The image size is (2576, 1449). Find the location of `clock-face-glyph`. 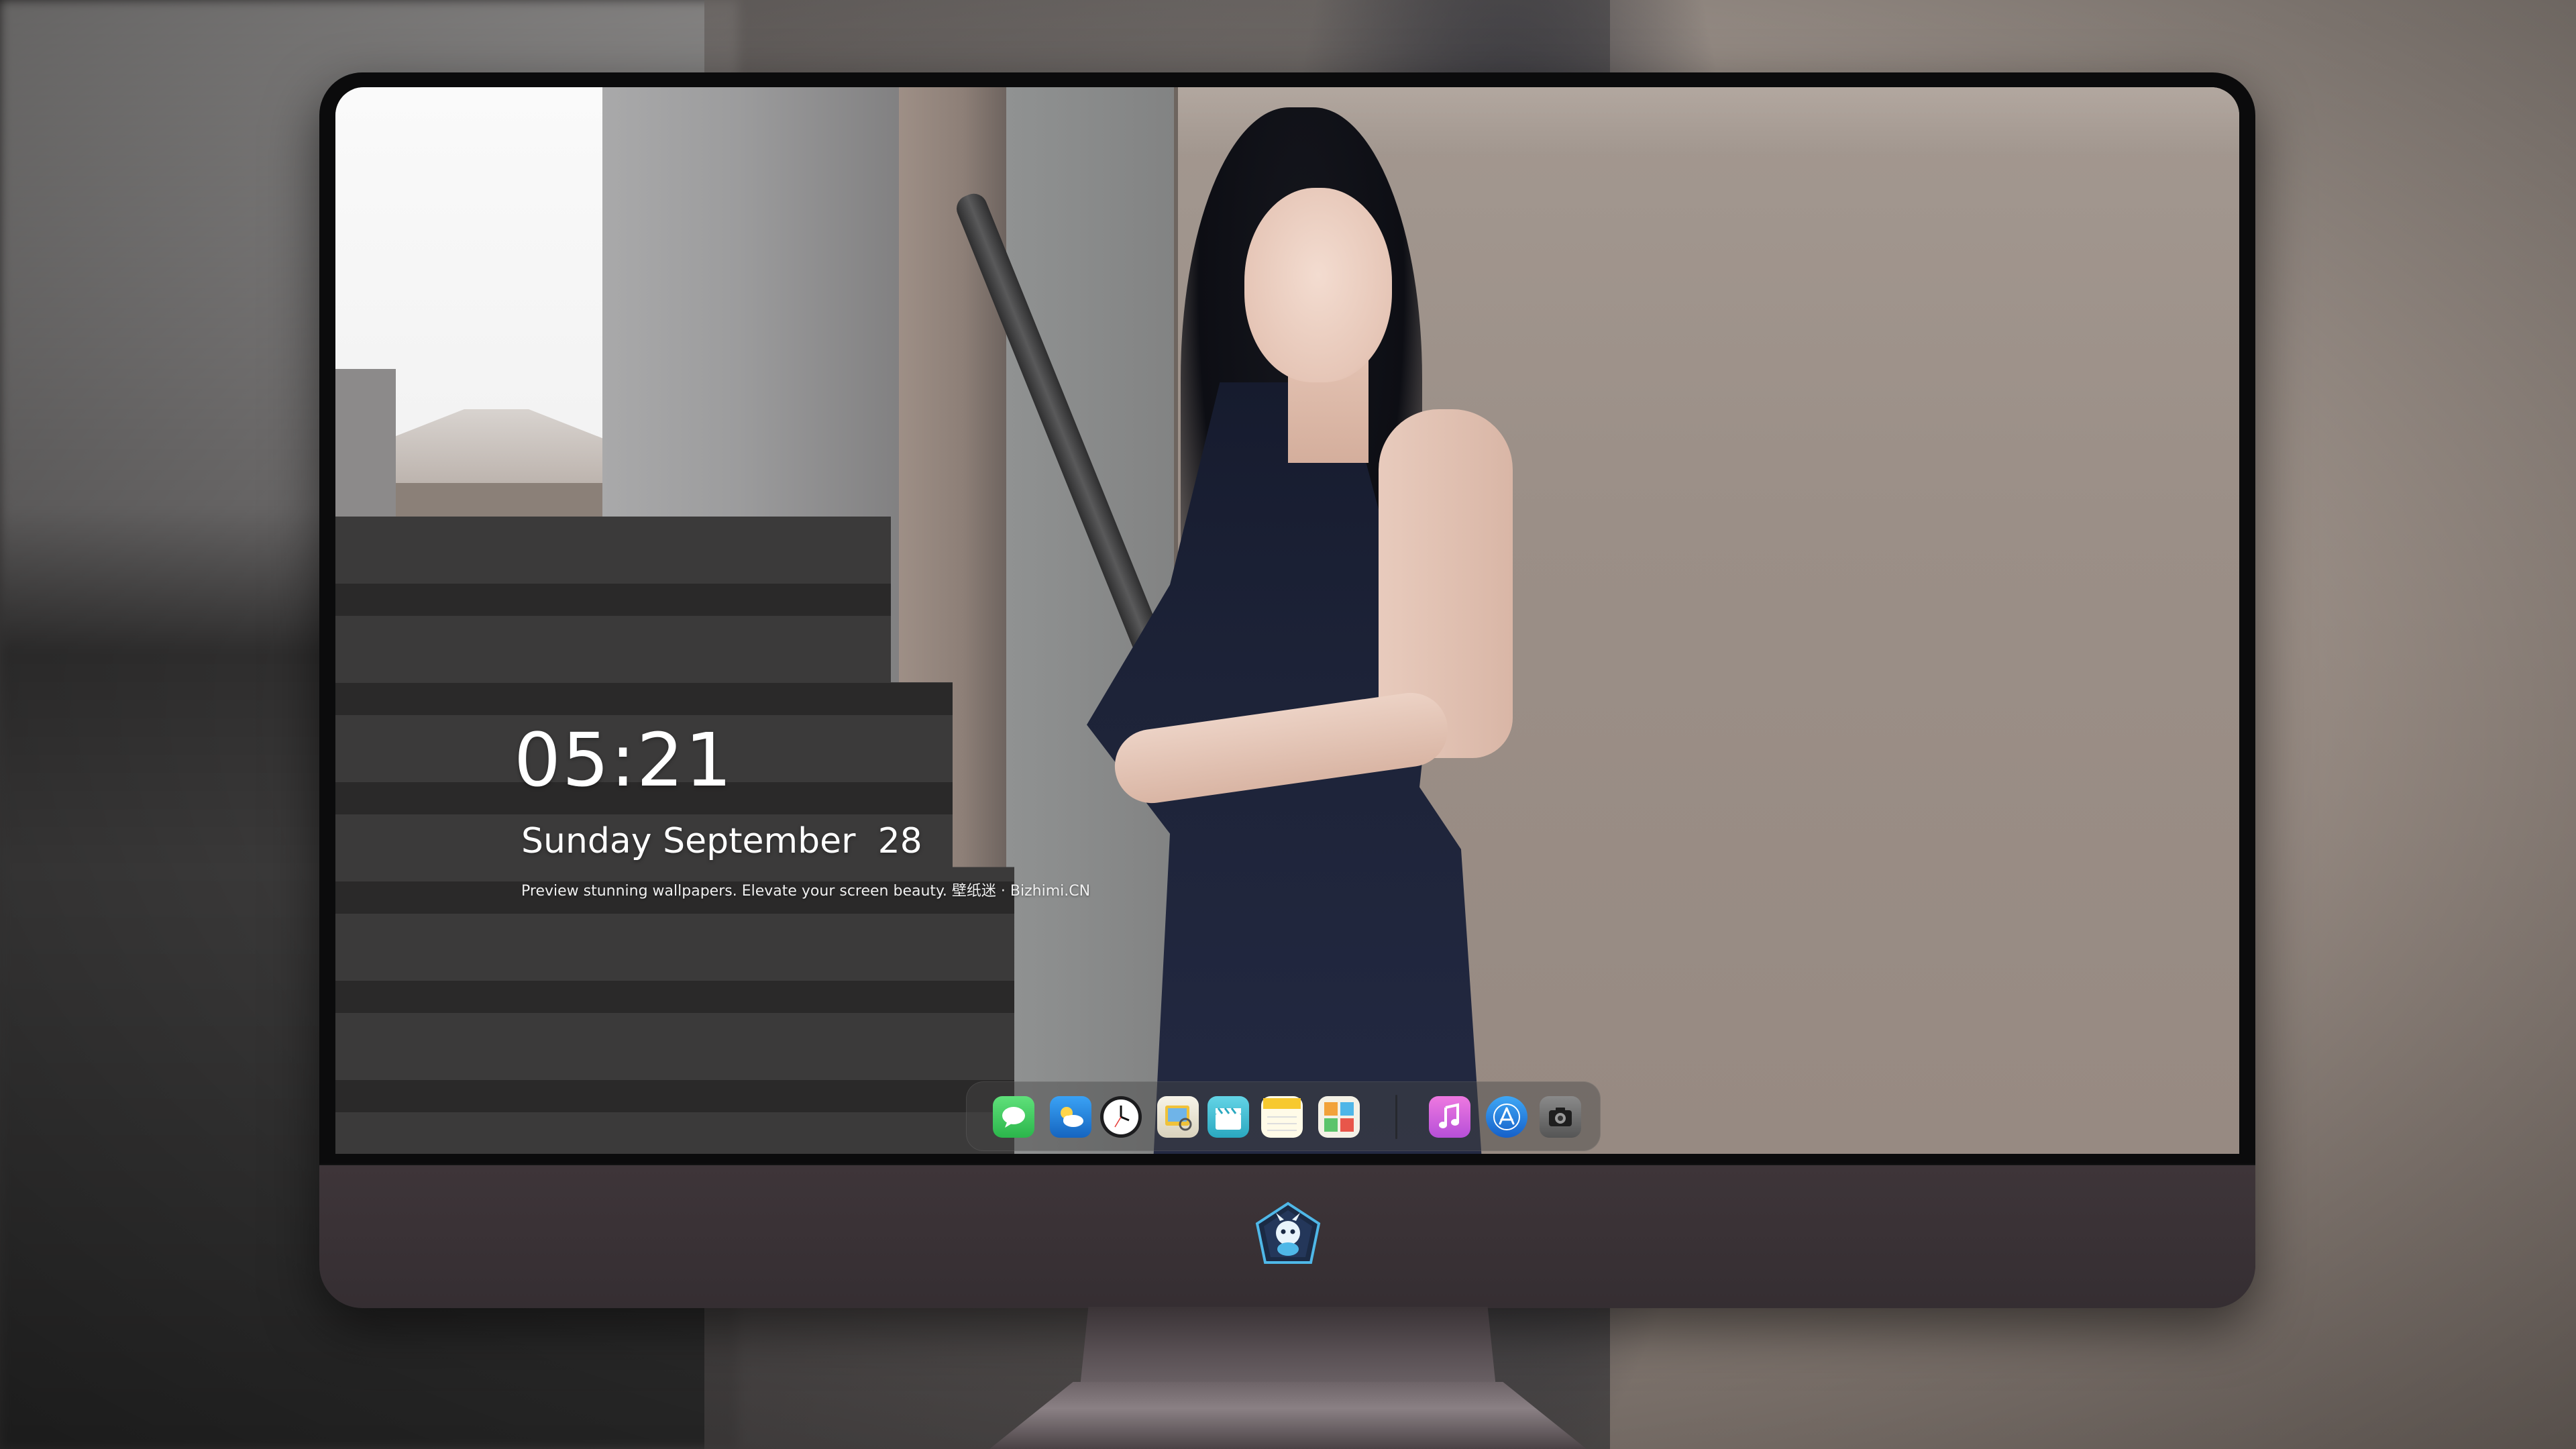

clock-face-glyph is located at coordinates (1121, 1116).